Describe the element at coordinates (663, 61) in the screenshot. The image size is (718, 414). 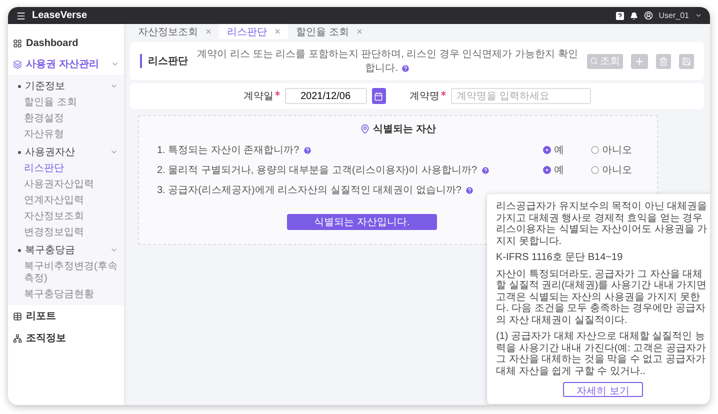
I see `trash-icon` at that location.